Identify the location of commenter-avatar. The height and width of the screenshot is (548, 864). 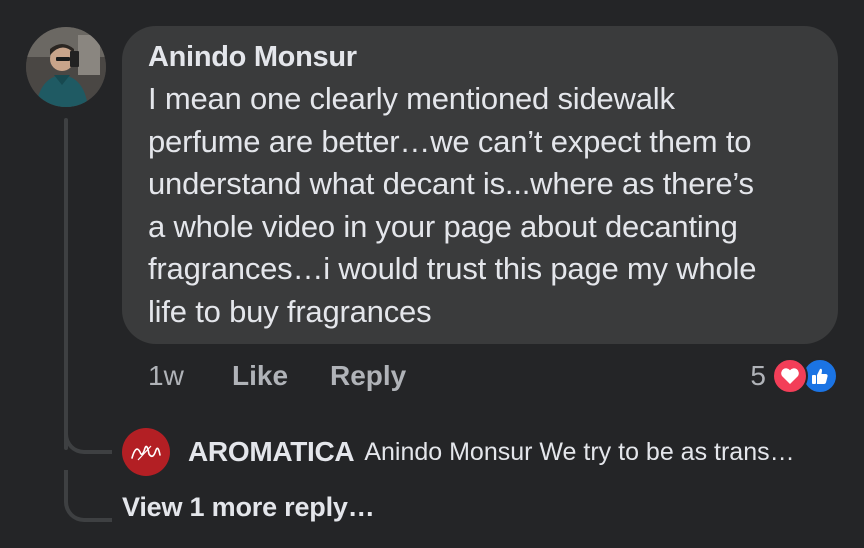
(66, 67).